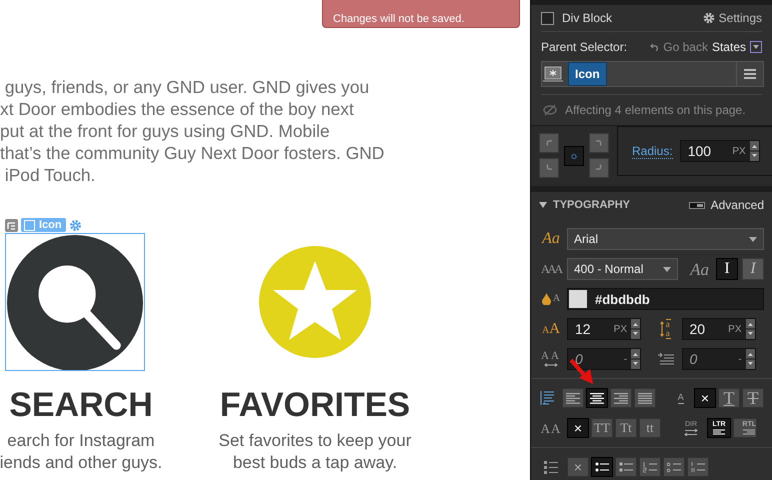  I want to click on font-select: Arial, so click(665, 239).